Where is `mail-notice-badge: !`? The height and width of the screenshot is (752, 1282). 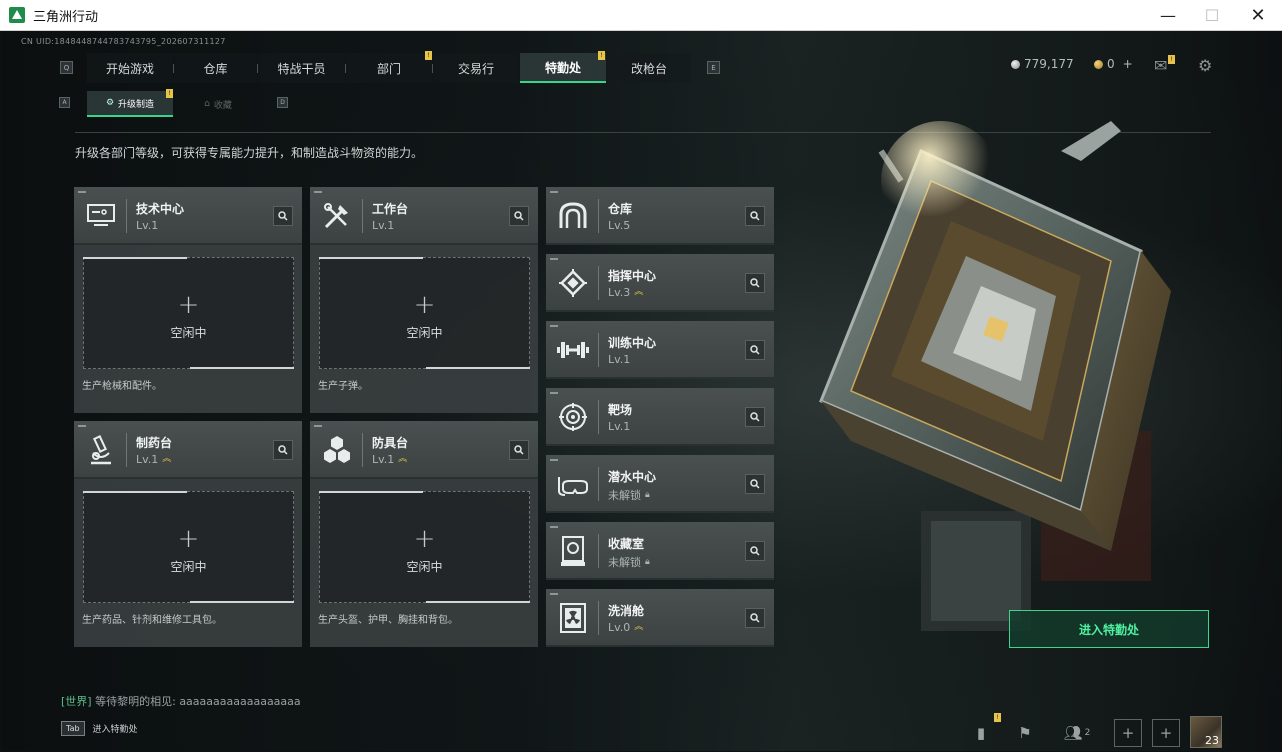 mail-notice-badge: ! is located at coordinates (1171, 59).